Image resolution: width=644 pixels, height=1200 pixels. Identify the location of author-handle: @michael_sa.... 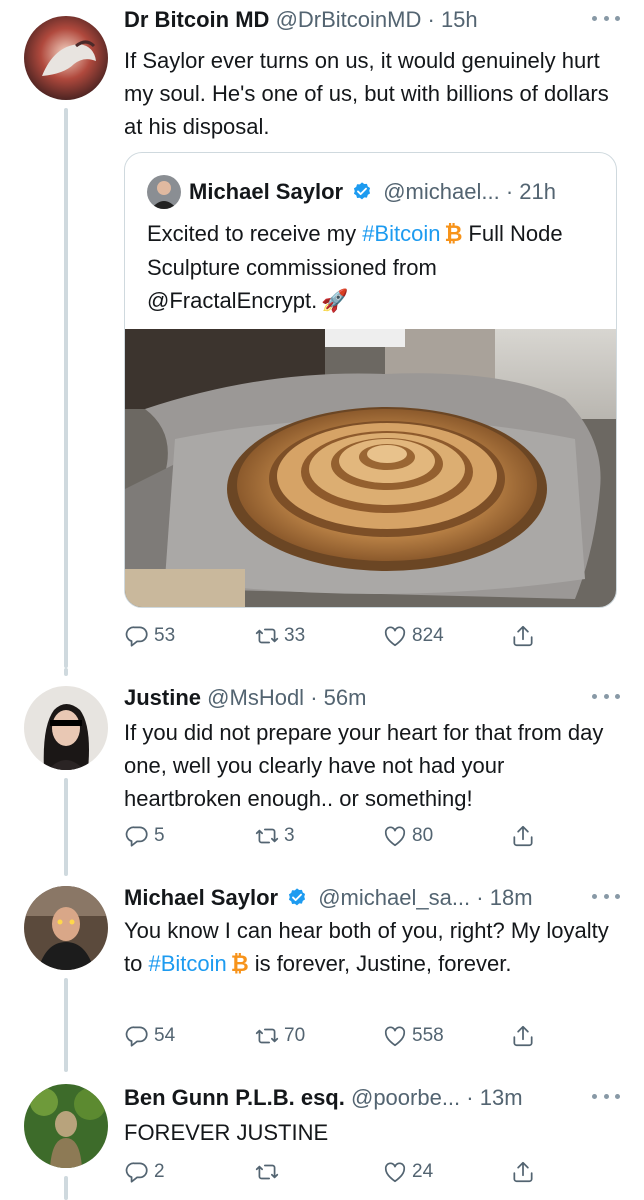
(394, 897).